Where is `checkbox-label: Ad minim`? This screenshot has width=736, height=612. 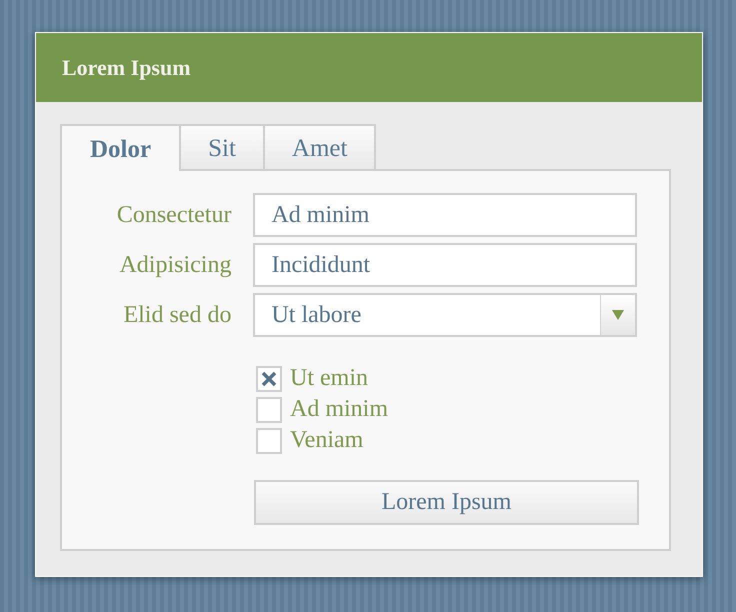 checkbox-label: Ad minim is located at coordinates (339, 409).